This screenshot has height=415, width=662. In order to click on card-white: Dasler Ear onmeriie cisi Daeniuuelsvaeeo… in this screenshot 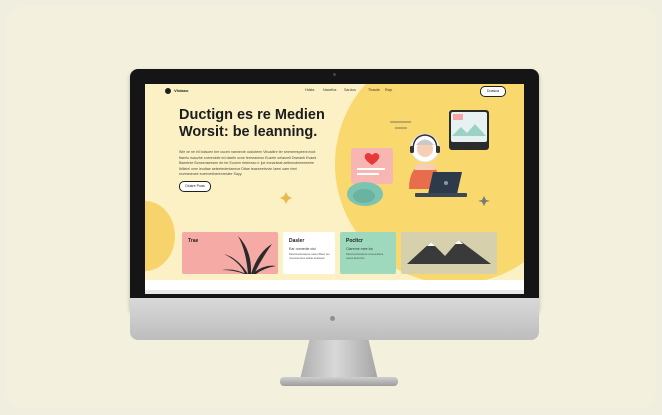, I will do `click(309, 253)`.